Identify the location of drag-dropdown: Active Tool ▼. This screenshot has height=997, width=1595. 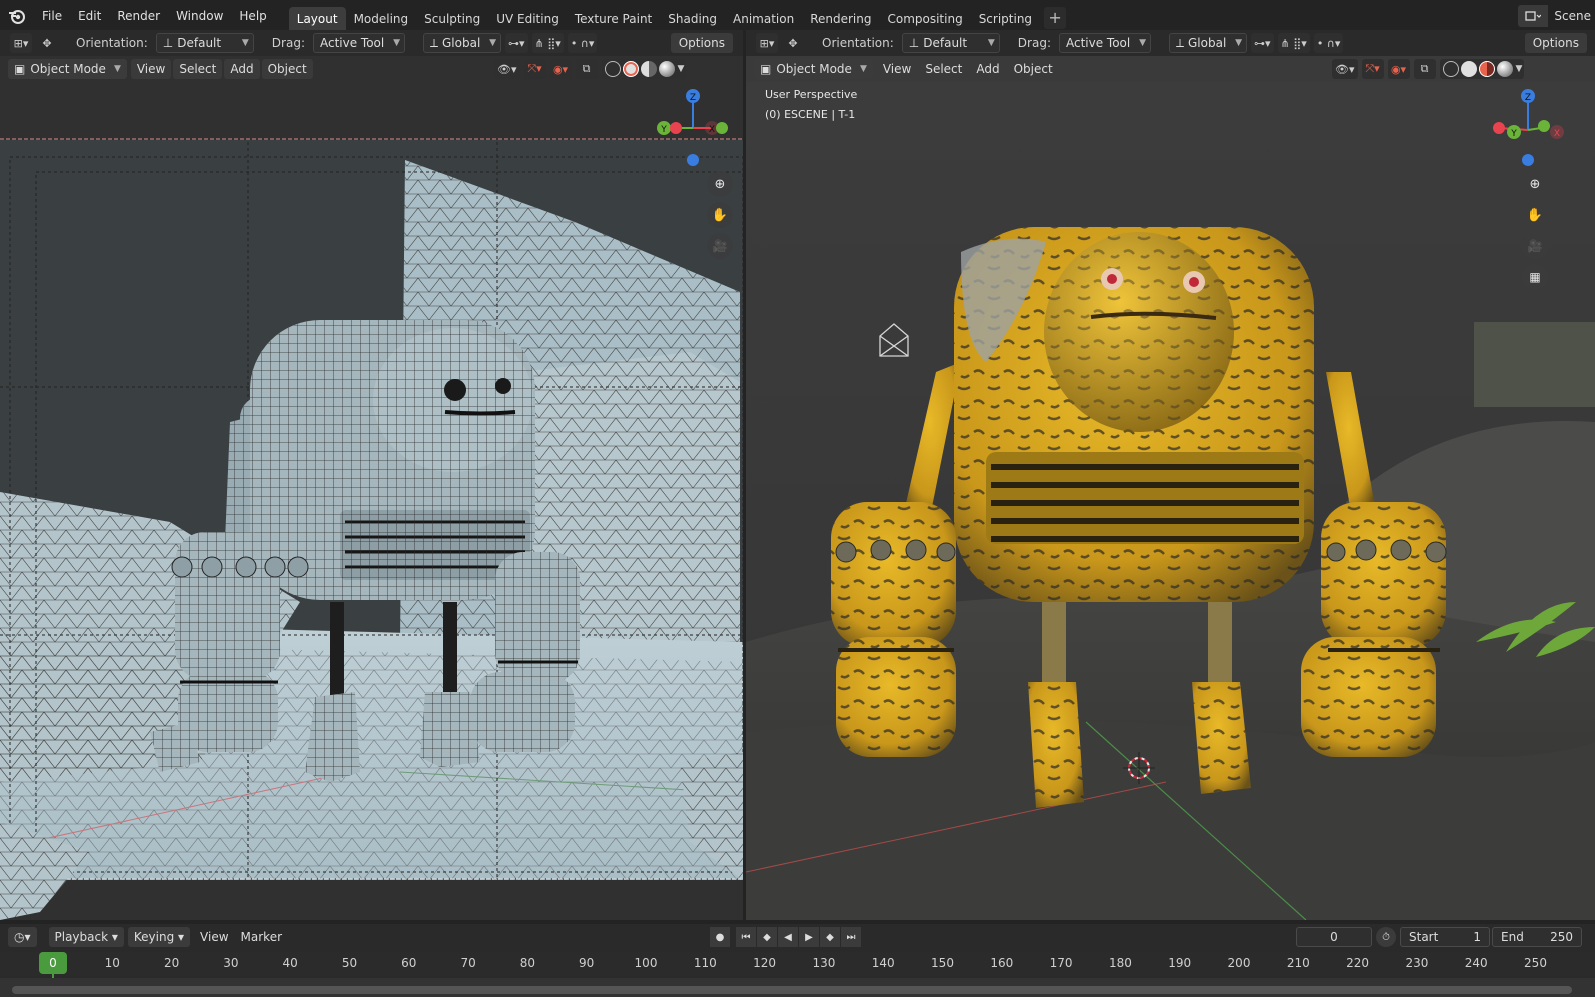
(358, 43).